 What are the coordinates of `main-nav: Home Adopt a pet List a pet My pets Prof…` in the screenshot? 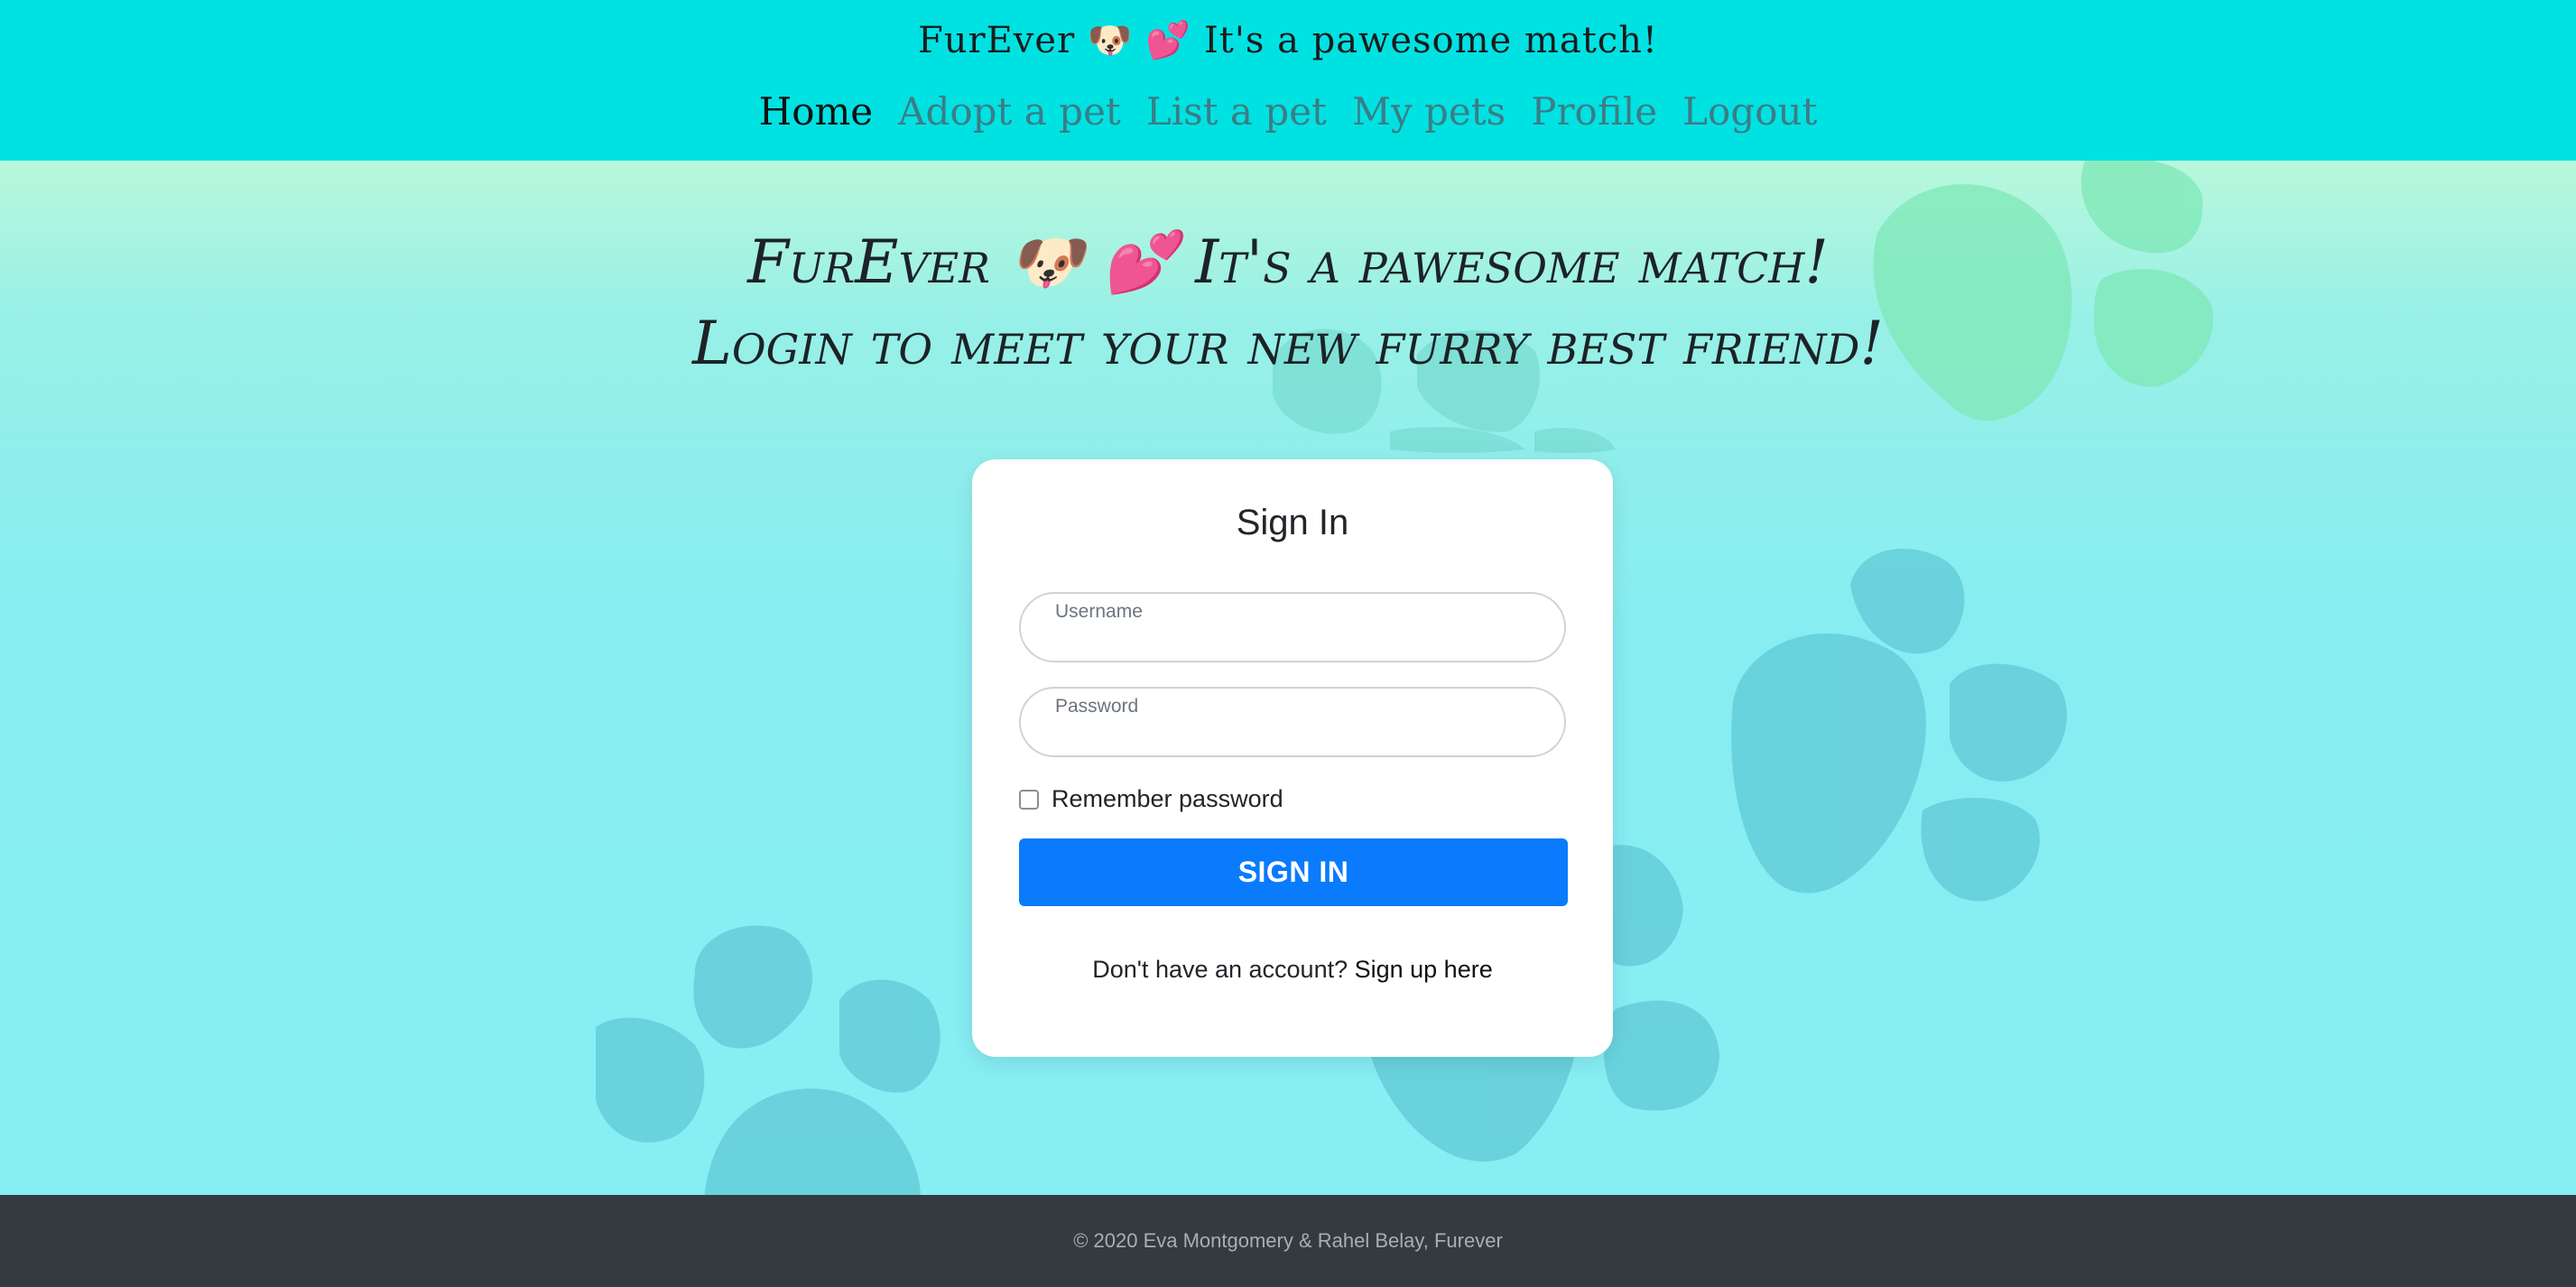 It's located at (1288, 112).